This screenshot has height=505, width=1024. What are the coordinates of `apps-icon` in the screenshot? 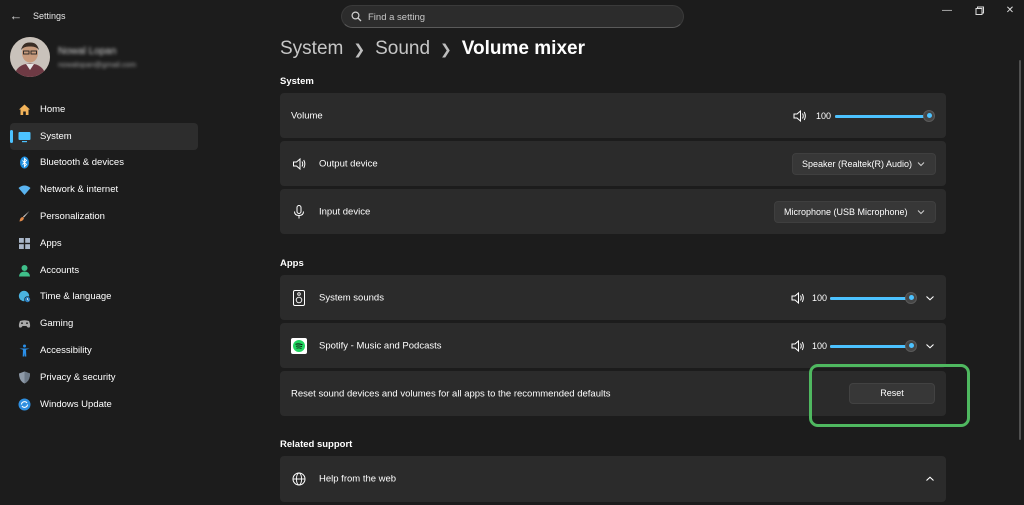 It's located at (24, 243).